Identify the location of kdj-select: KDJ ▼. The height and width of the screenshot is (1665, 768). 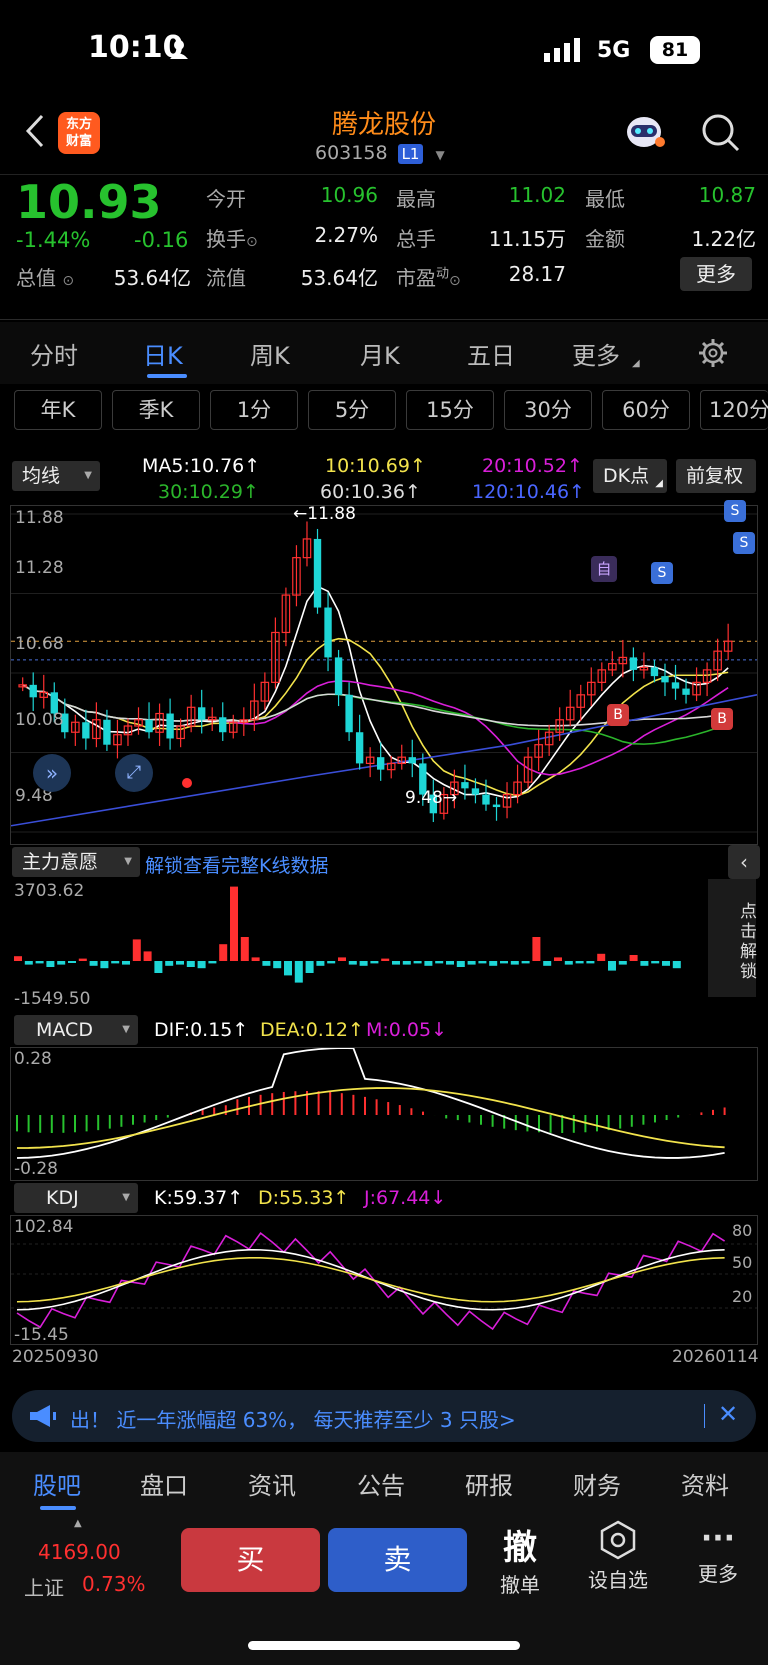
(76, 1198).